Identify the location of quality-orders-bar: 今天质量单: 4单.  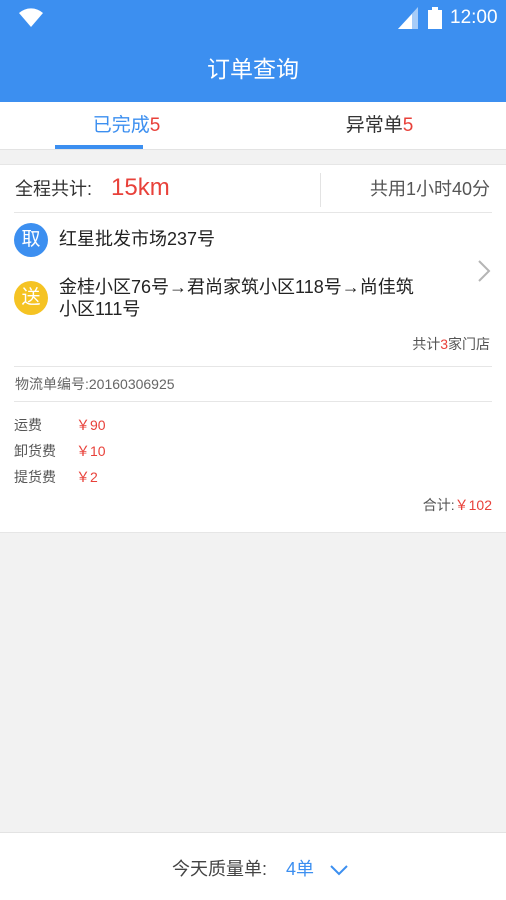
(253, 866).